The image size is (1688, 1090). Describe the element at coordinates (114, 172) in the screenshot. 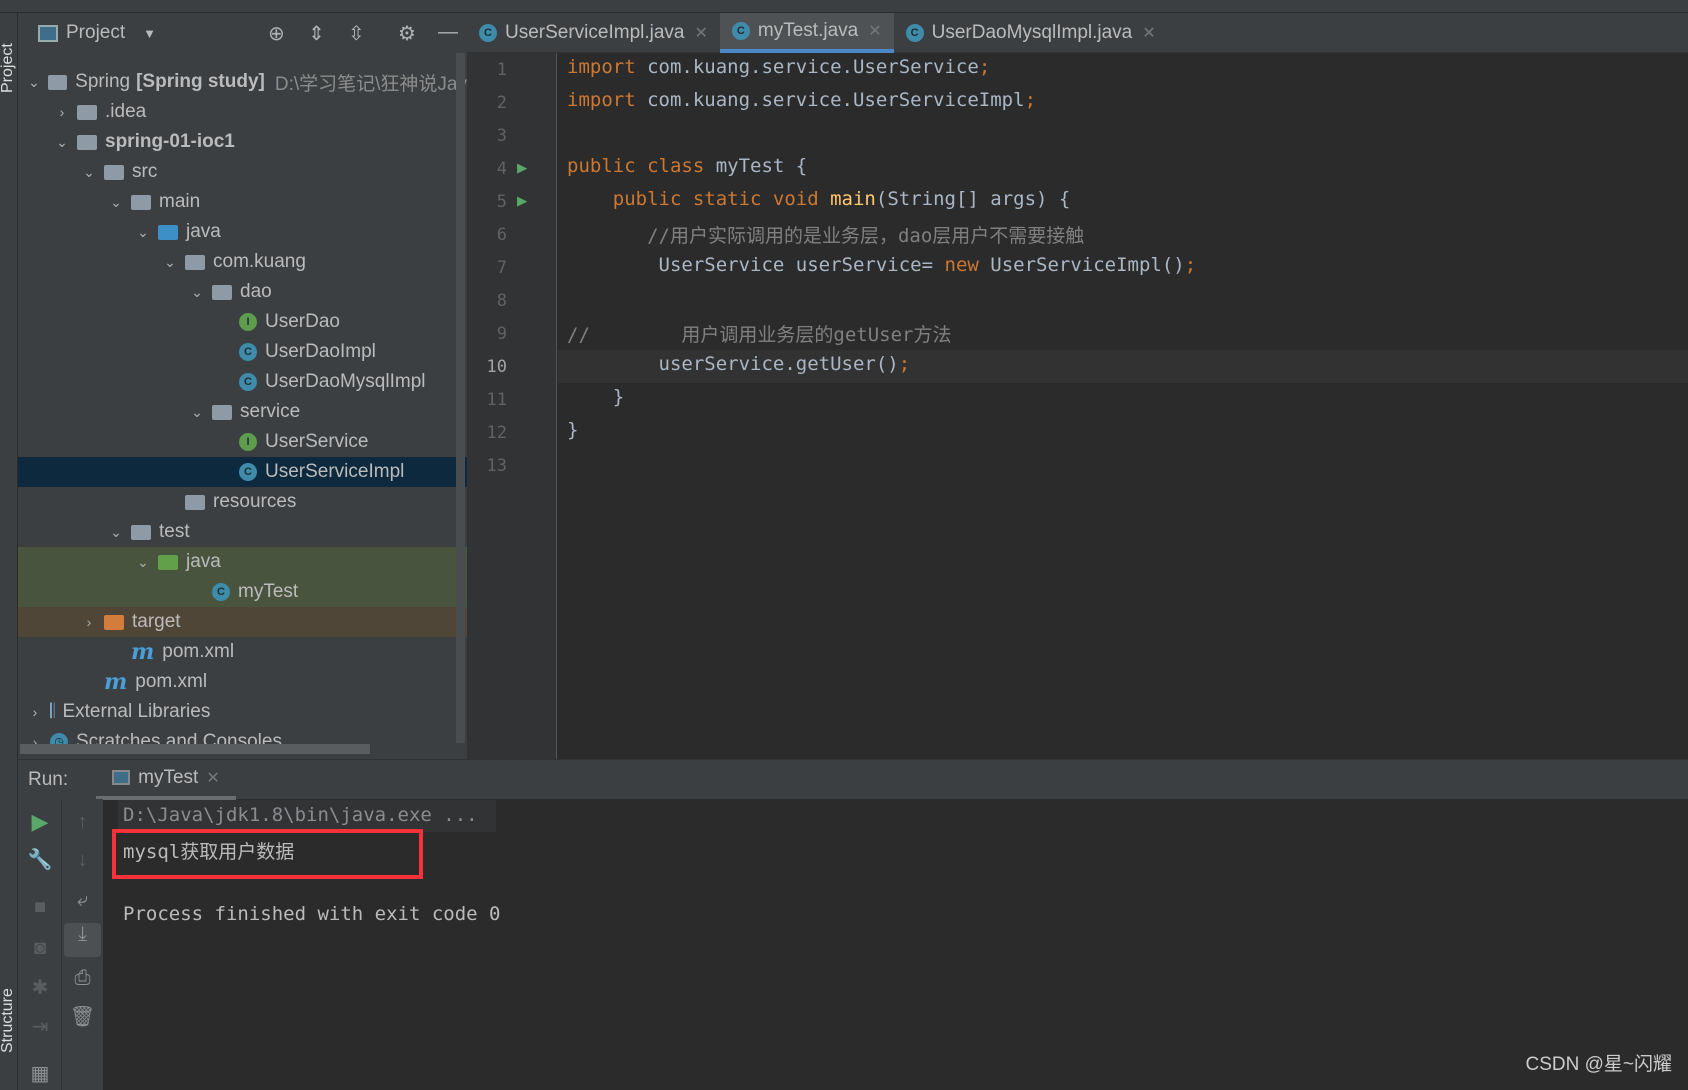

I see `folder-icon` at that location.